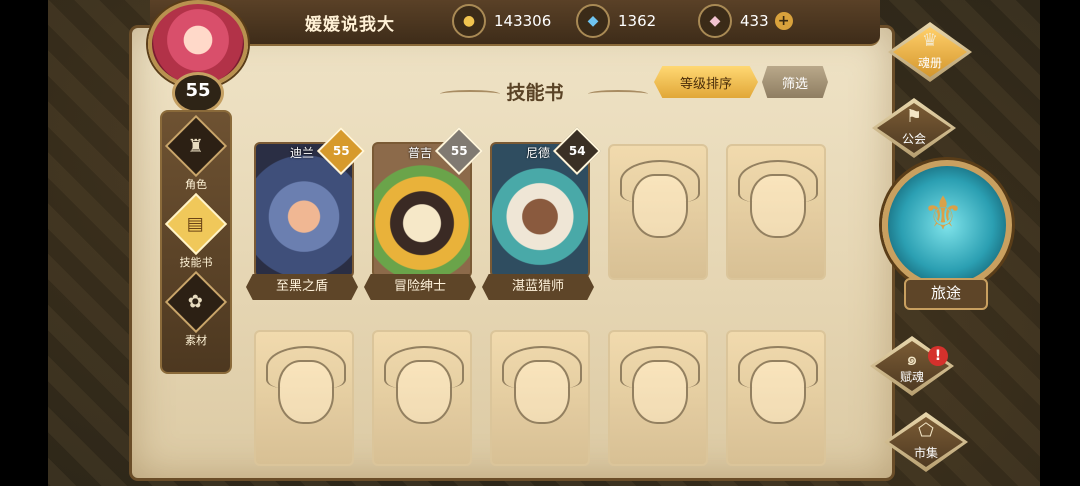 Image resolution: width=1080 pixels, height=486 pixels. What do you see at coordinates (350, 25) in the screenshot?
I see `player-name: 媛媛说我大` at bounding box center [350, 25].